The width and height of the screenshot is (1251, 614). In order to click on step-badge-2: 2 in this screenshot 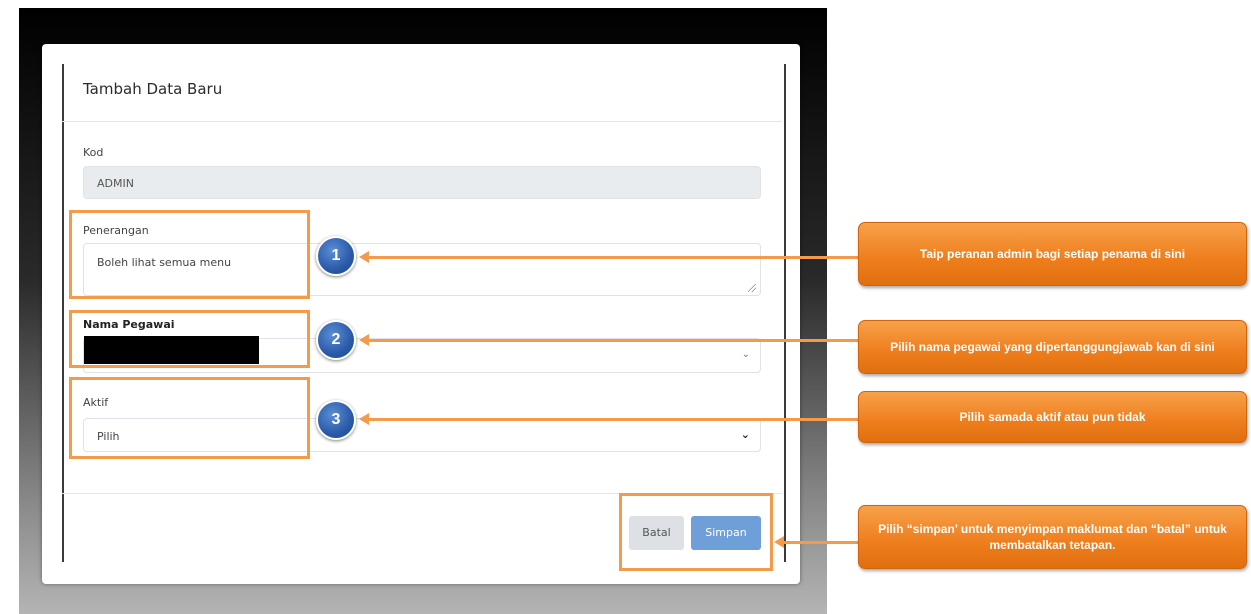, I will do `click(336, 340)`.